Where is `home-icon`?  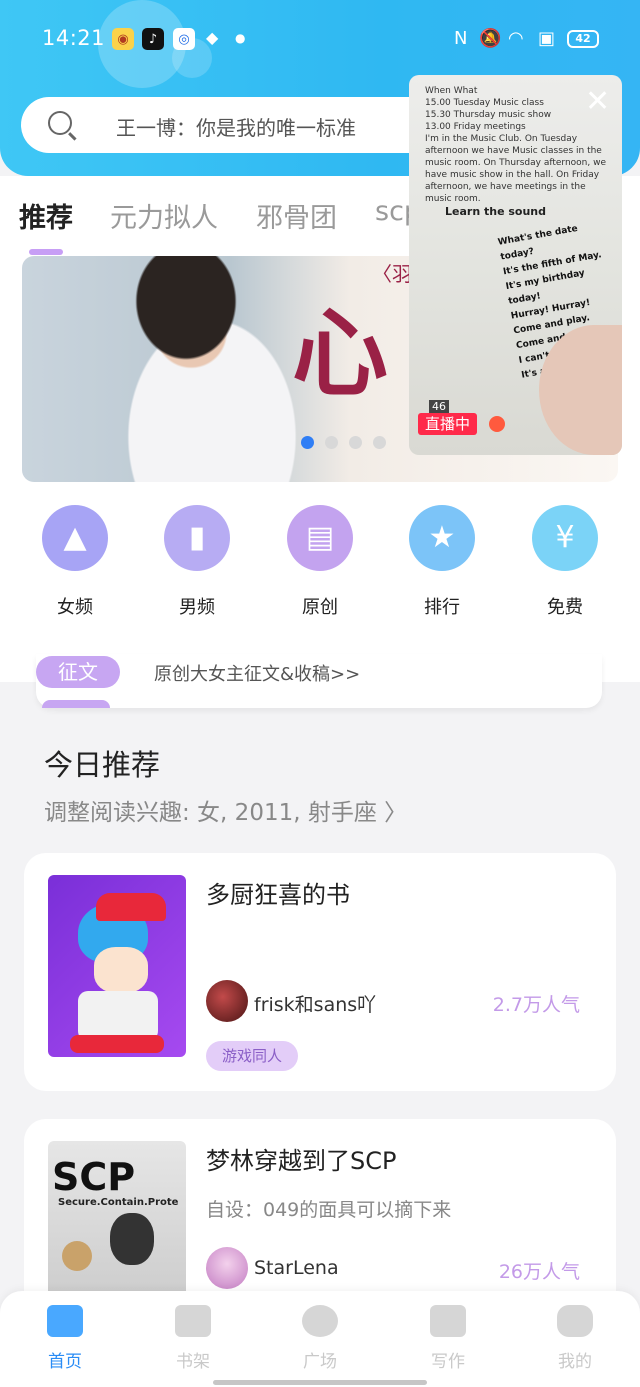 home-icon is located at coordinates (65, 1321).